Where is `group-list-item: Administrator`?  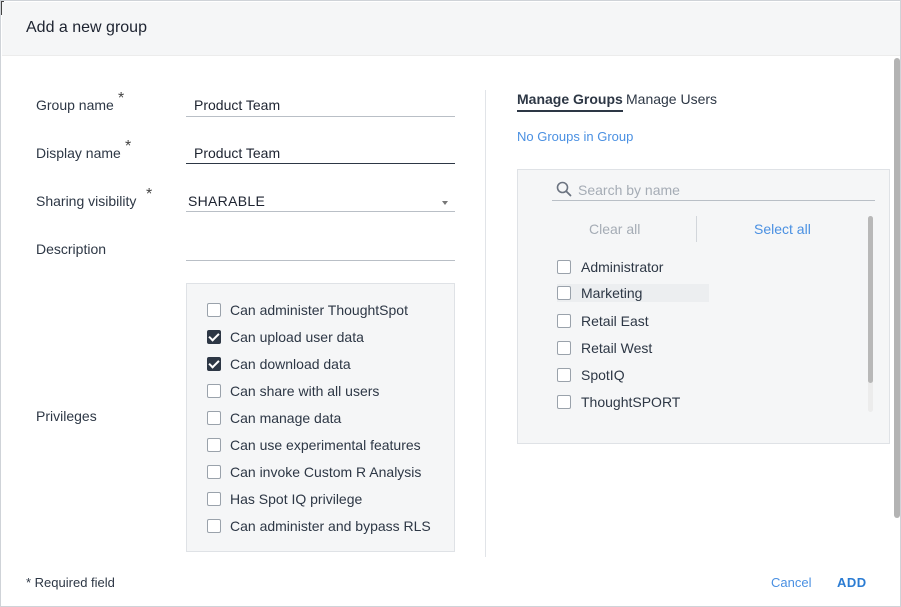
group-list-item: Administrator is located at coordinates (610, 267).